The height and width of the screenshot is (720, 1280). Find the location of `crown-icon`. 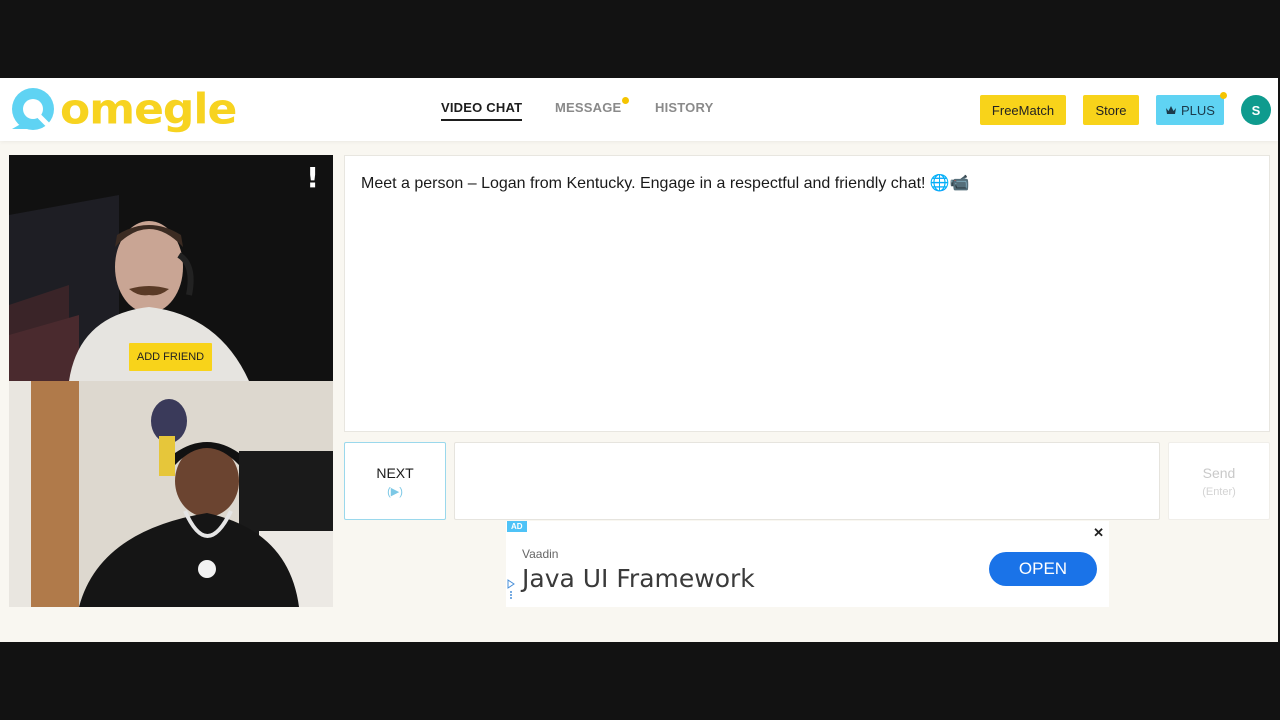

crown-icon is located at coordinates (1171, 110).